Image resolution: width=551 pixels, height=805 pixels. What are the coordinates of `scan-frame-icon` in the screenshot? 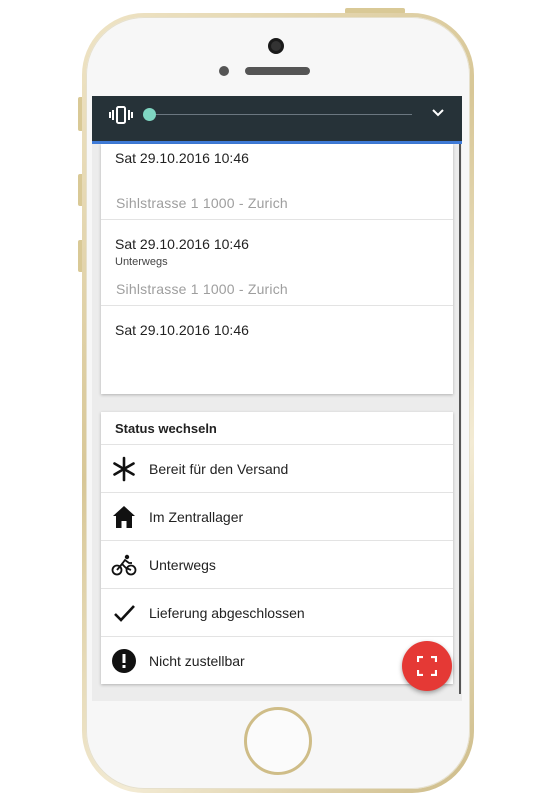 It's located at (427, 666).